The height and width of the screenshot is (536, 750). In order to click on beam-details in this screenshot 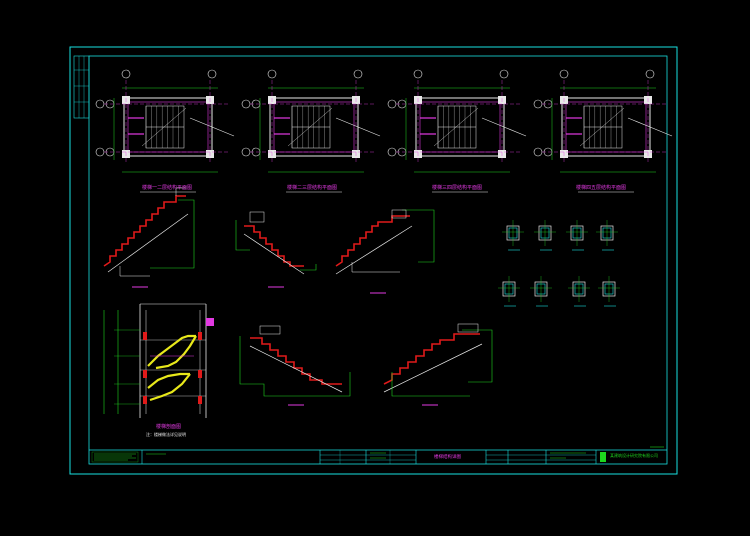, I will do `click(559, 263)`.